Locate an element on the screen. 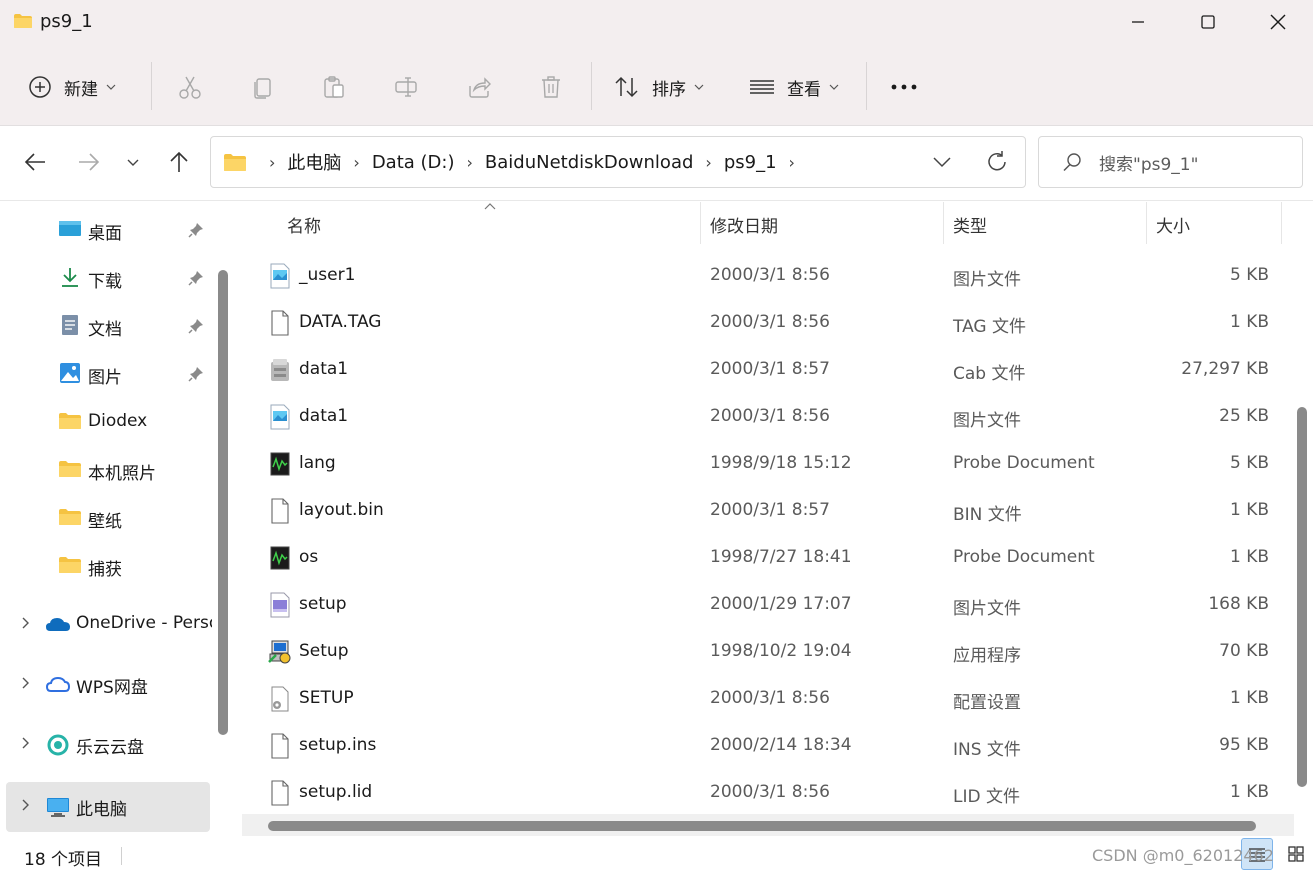  minimize-button is located at coordinates (1138, 22).